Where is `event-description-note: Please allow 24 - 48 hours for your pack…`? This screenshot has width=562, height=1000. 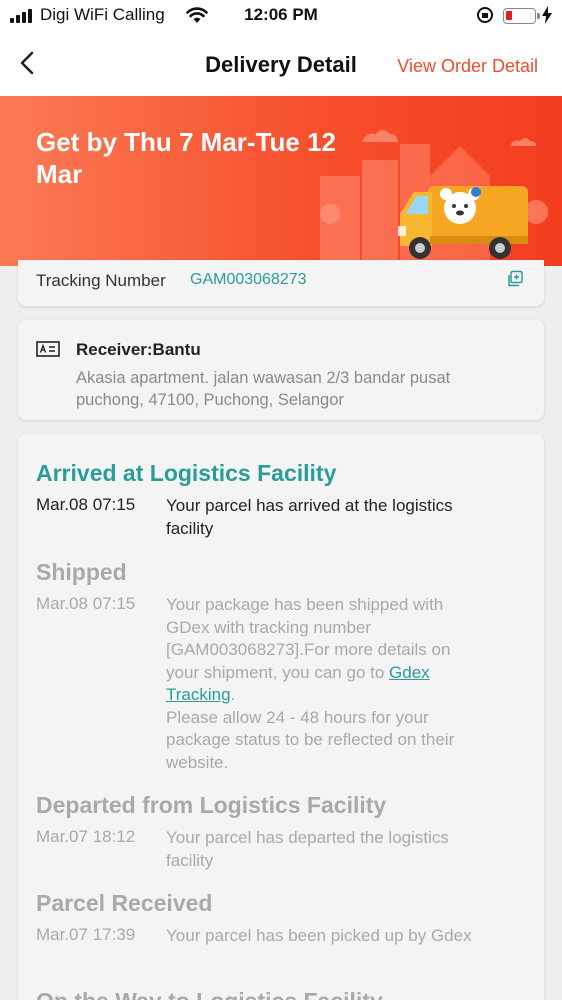 event-description-note: Please allow 24 - 48 hours for your pack… is located at coordinates (310, 739).